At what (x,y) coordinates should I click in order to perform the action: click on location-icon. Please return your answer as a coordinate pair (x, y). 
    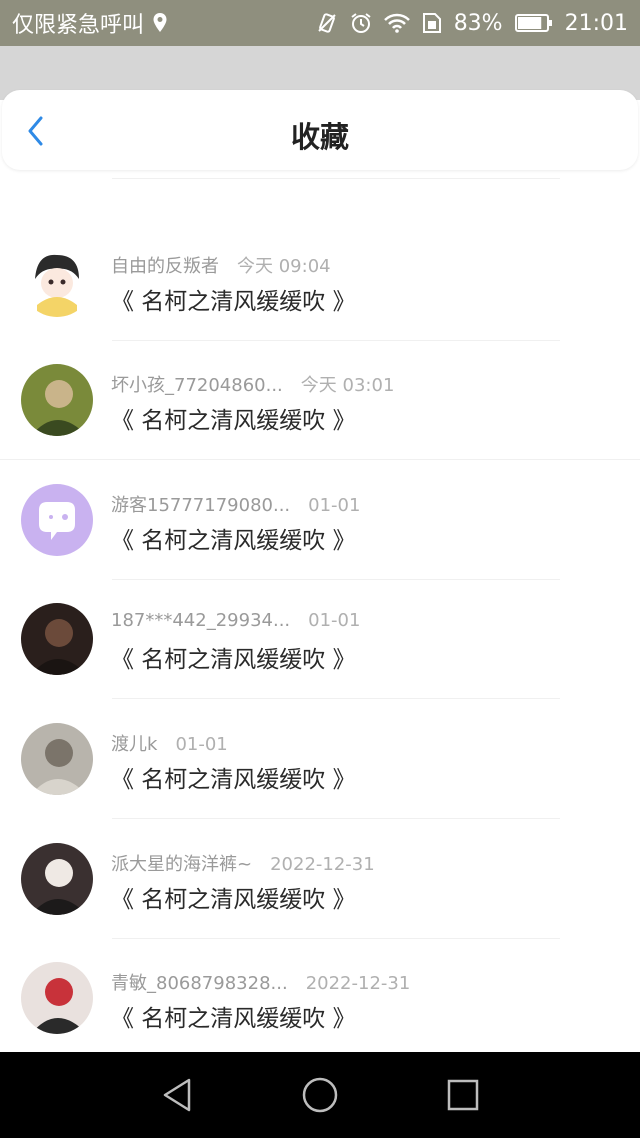
    Looking at the image, I should click on (160, 23).